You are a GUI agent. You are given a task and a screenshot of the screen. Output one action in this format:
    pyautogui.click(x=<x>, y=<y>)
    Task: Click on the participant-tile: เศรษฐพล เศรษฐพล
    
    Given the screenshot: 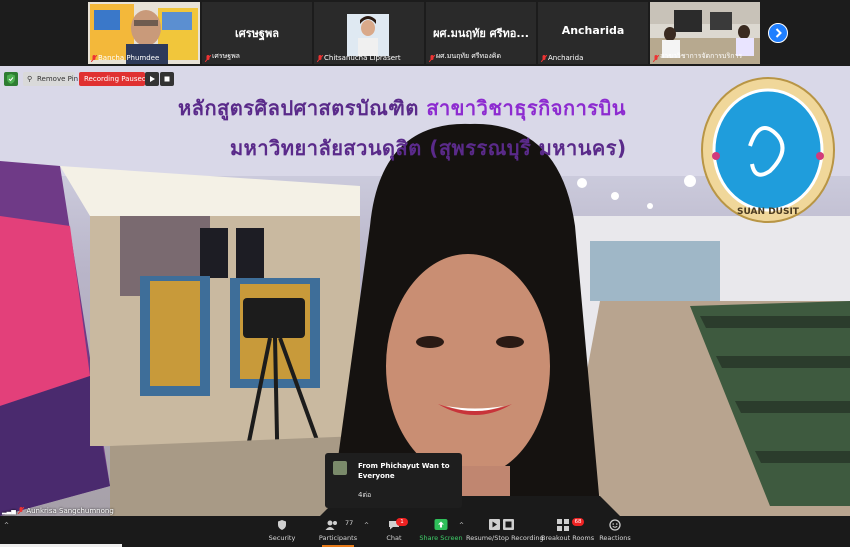 What is the action you would take?
    pyautogui.click(x=257, y=33)
    